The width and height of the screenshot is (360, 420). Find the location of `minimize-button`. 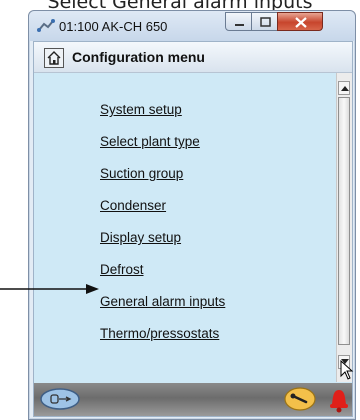

minimize-button is located at coordinates (238, 21).